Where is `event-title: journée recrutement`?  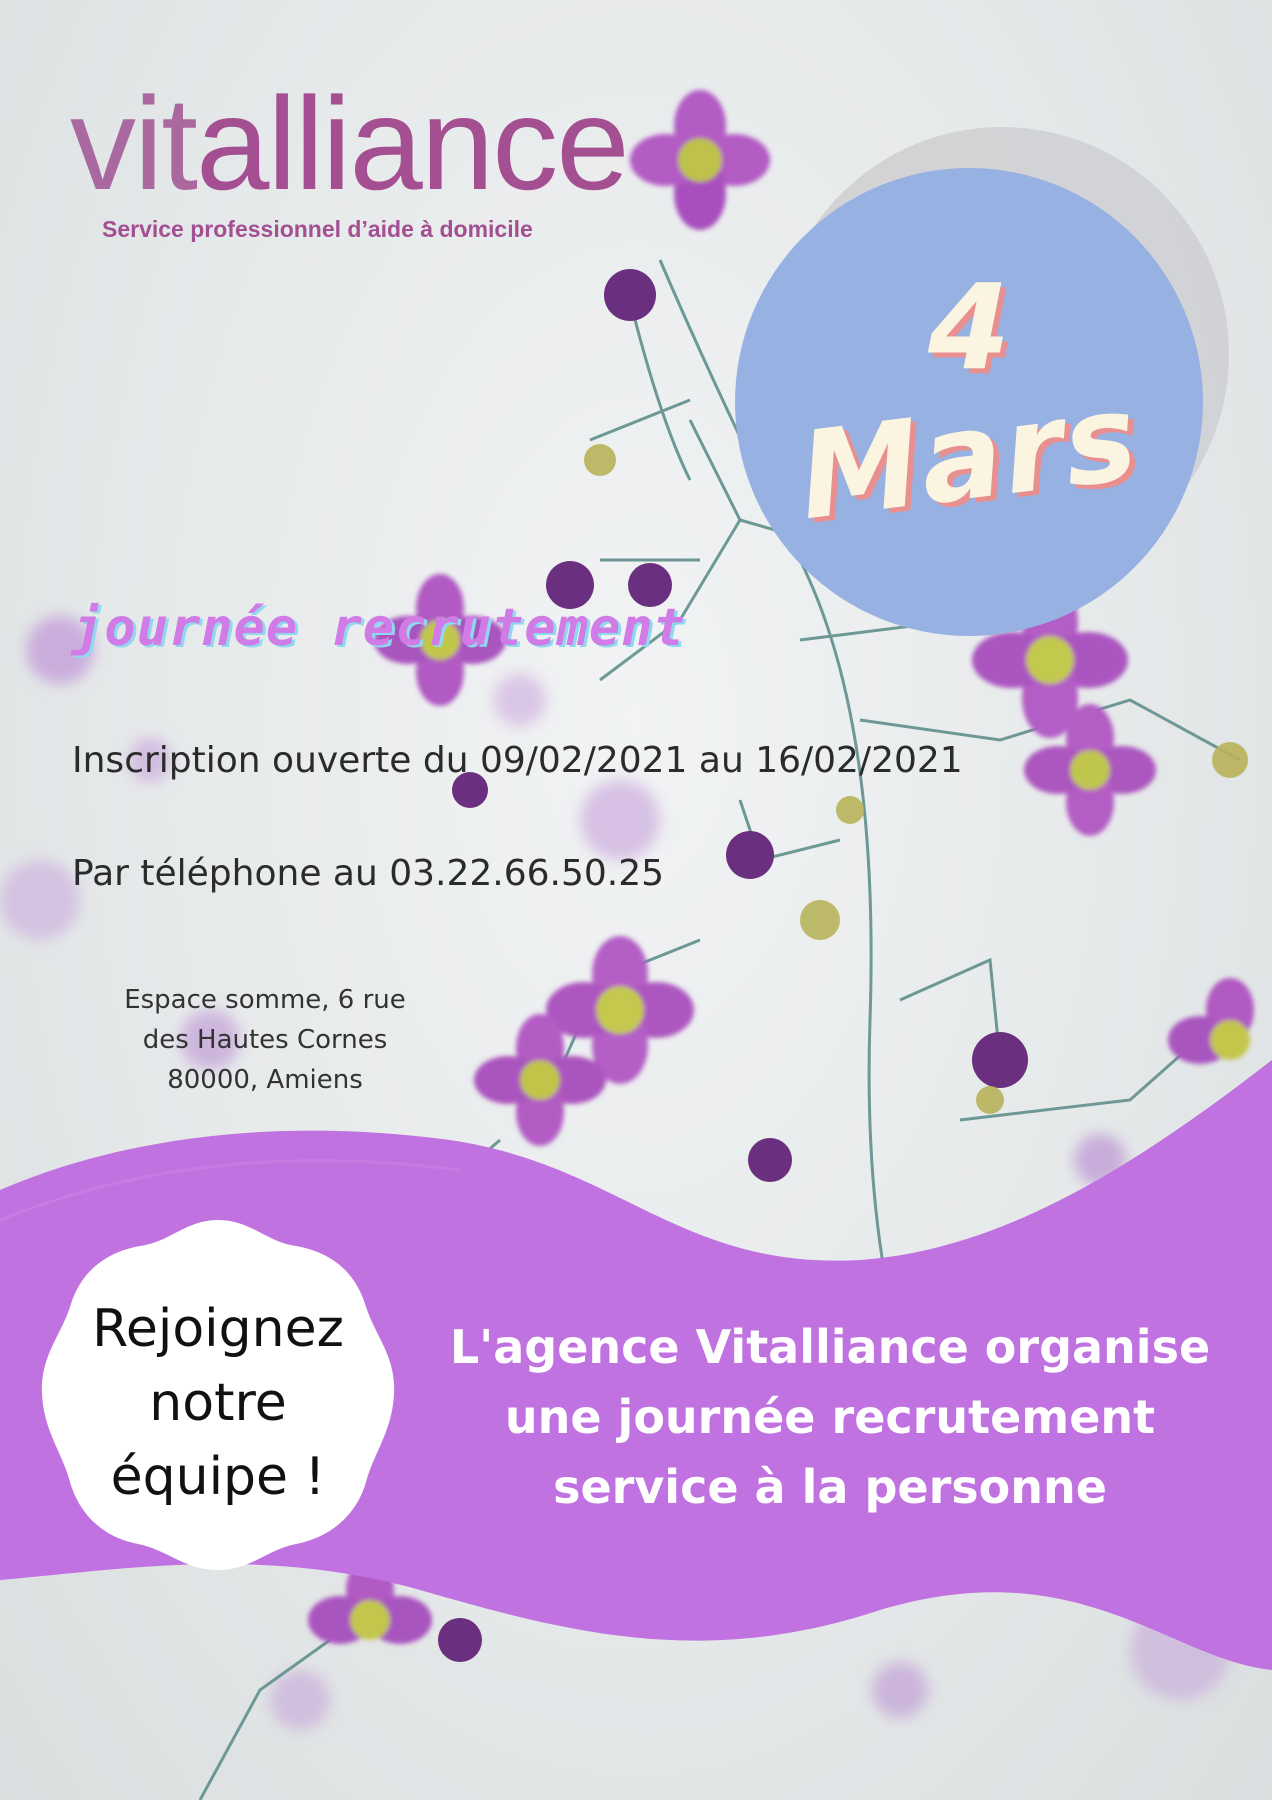
event-title: journée recrutement is located at coordinates (379, 628).